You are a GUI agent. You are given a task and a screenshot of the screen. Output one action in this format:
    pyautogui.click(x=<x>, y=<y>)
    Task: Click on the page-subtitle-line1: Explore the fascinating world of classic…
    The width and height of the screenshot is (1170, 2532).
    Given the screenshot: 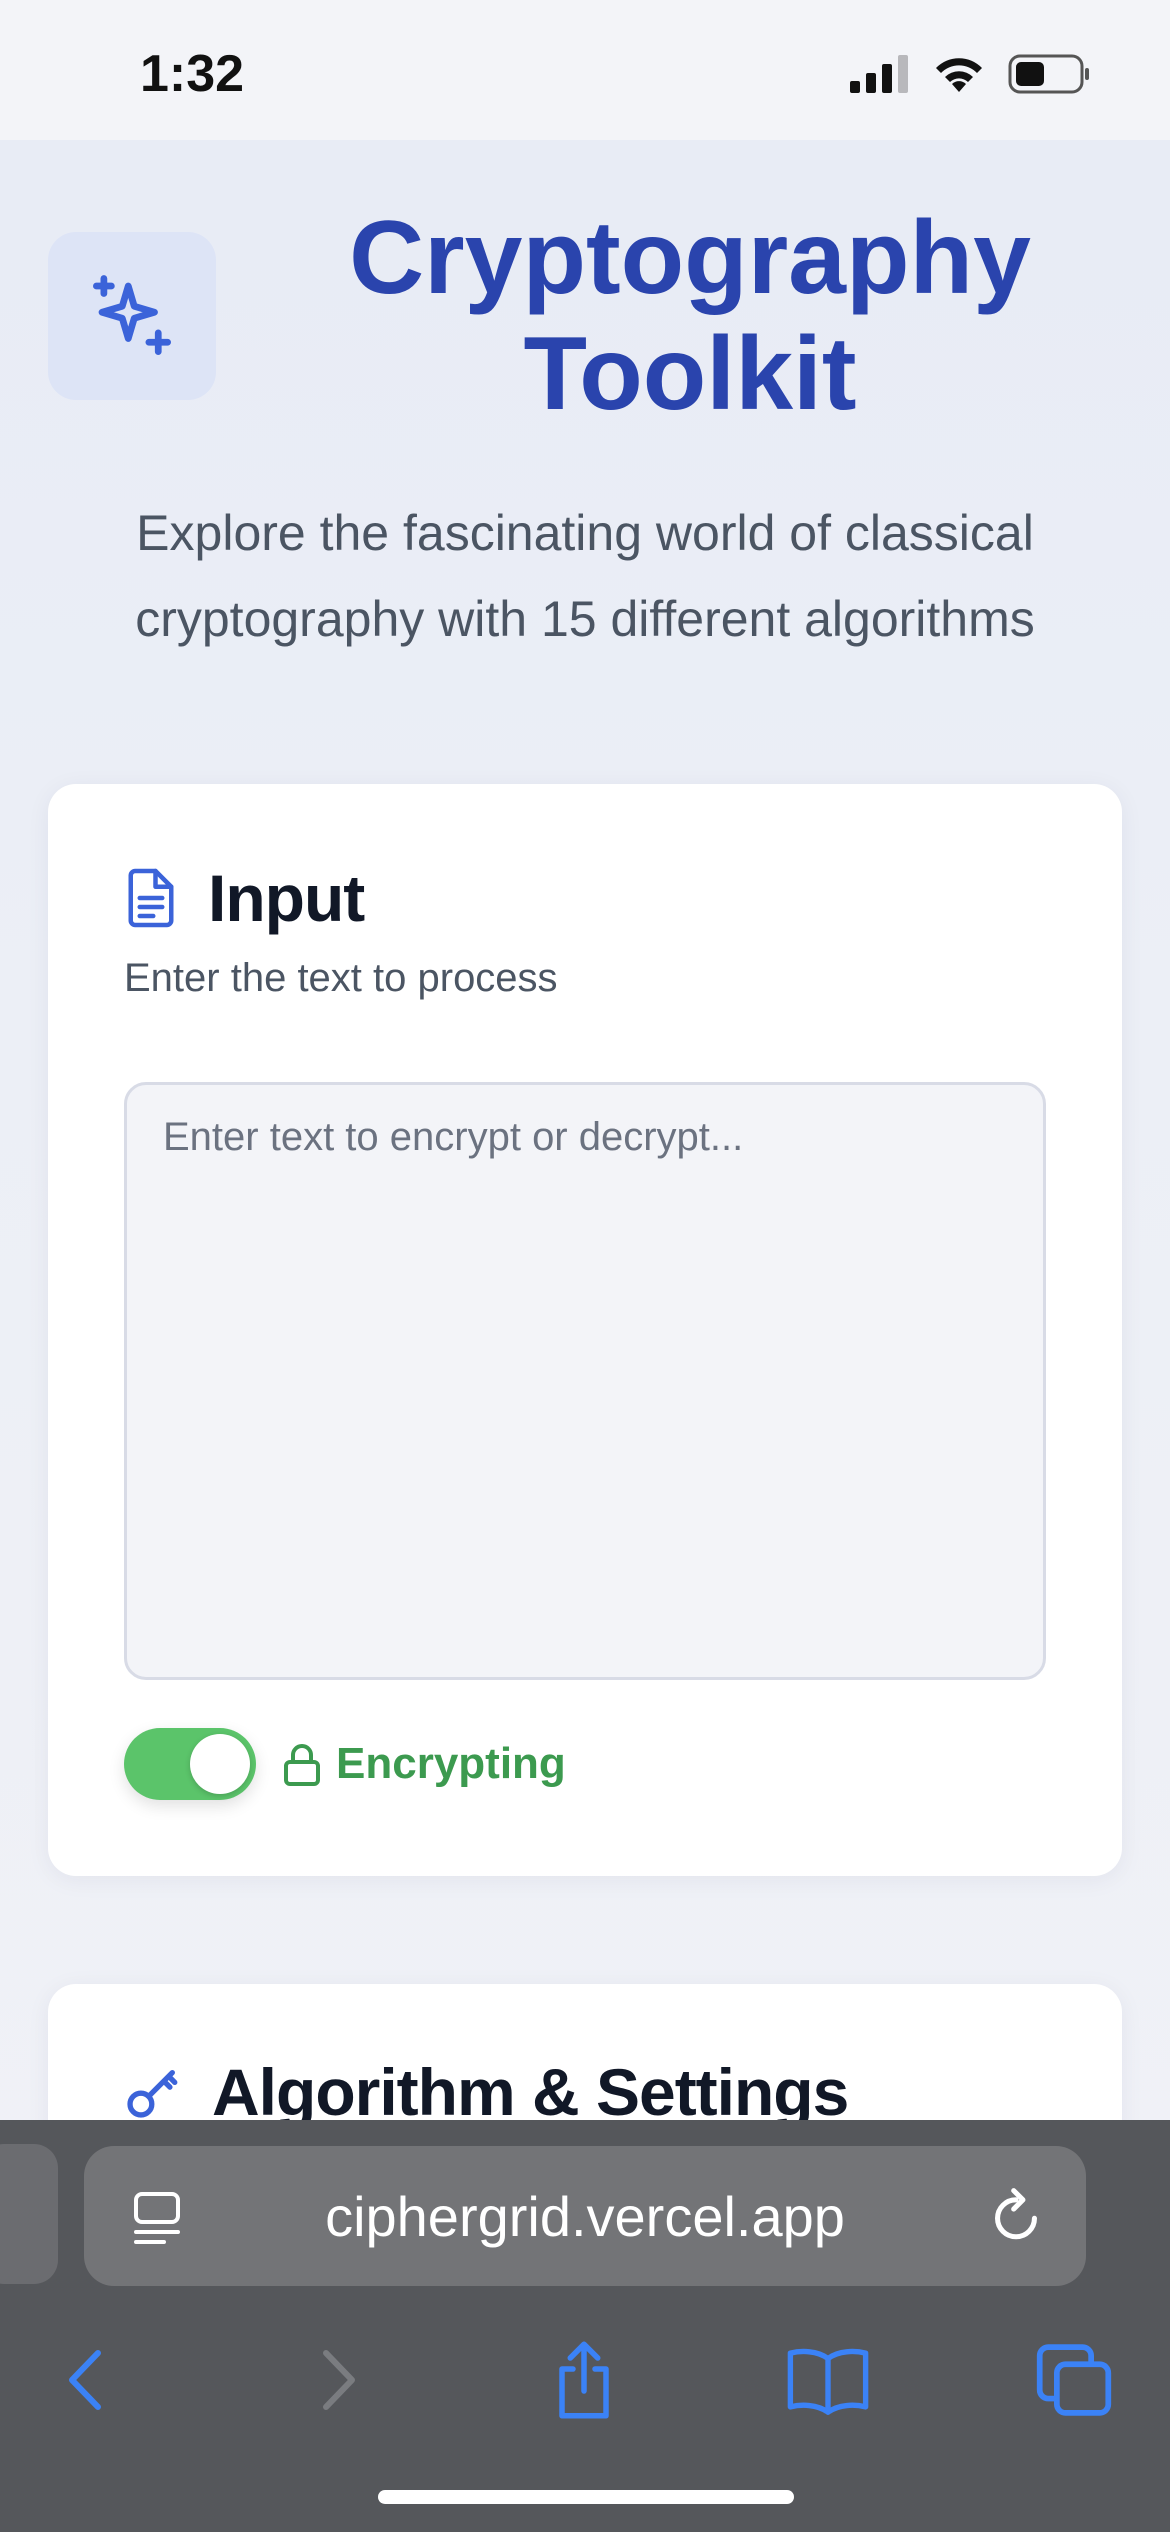 What is the action you would take?
    pyautogui.click(x=585, y=533)
    